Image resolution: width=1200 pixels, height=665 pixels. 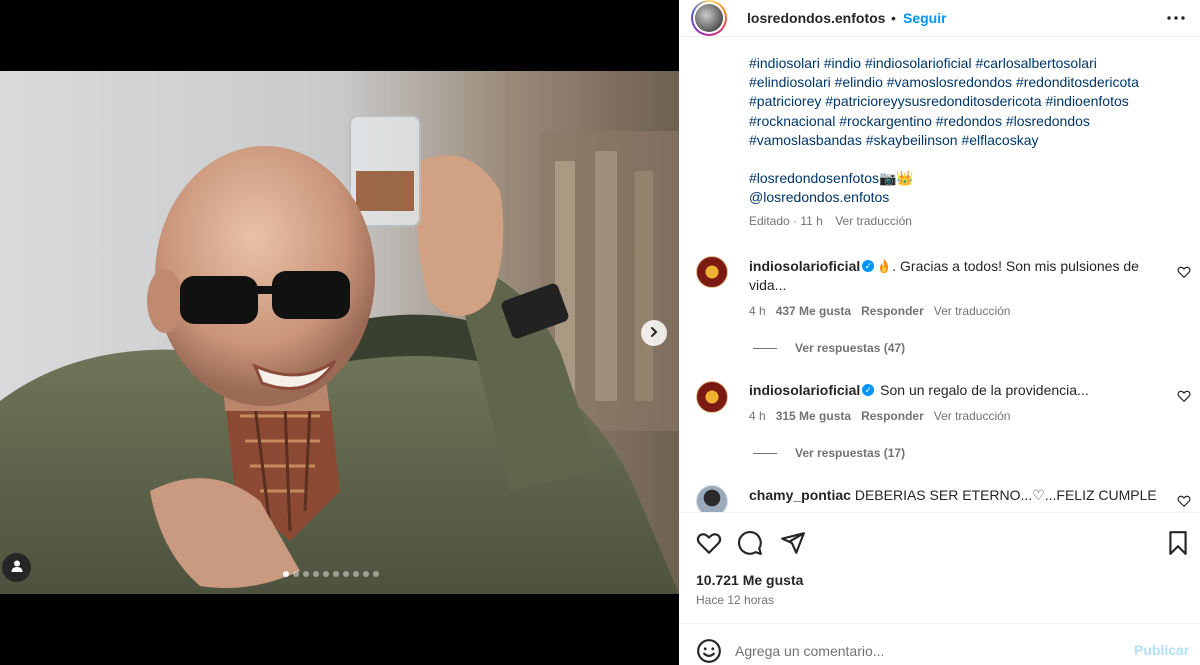 What do you see at coordinates (939, 542) in the screenshot?
I see `post-actions` at bounding box center [939, 542].